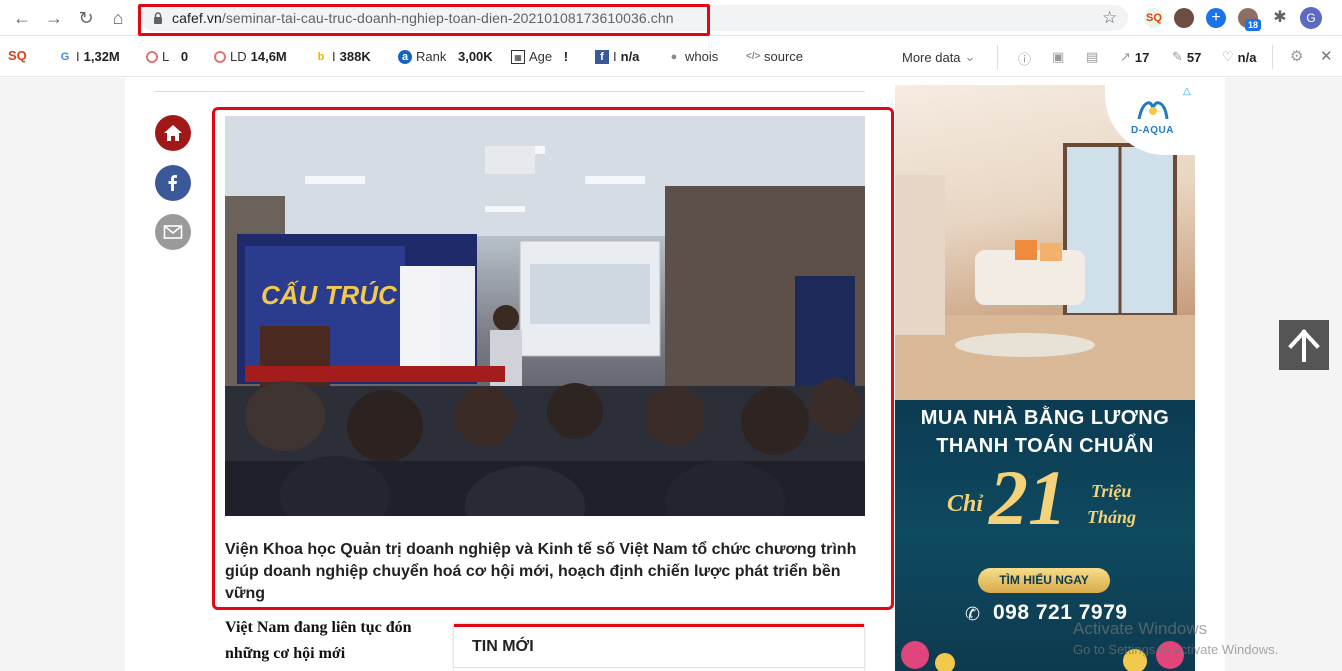 This screenshot has height=671, width=1342. Describe the element at coordinates (101, 56) in the screenshot. I see `google-index-value: 1,32M` at that location.